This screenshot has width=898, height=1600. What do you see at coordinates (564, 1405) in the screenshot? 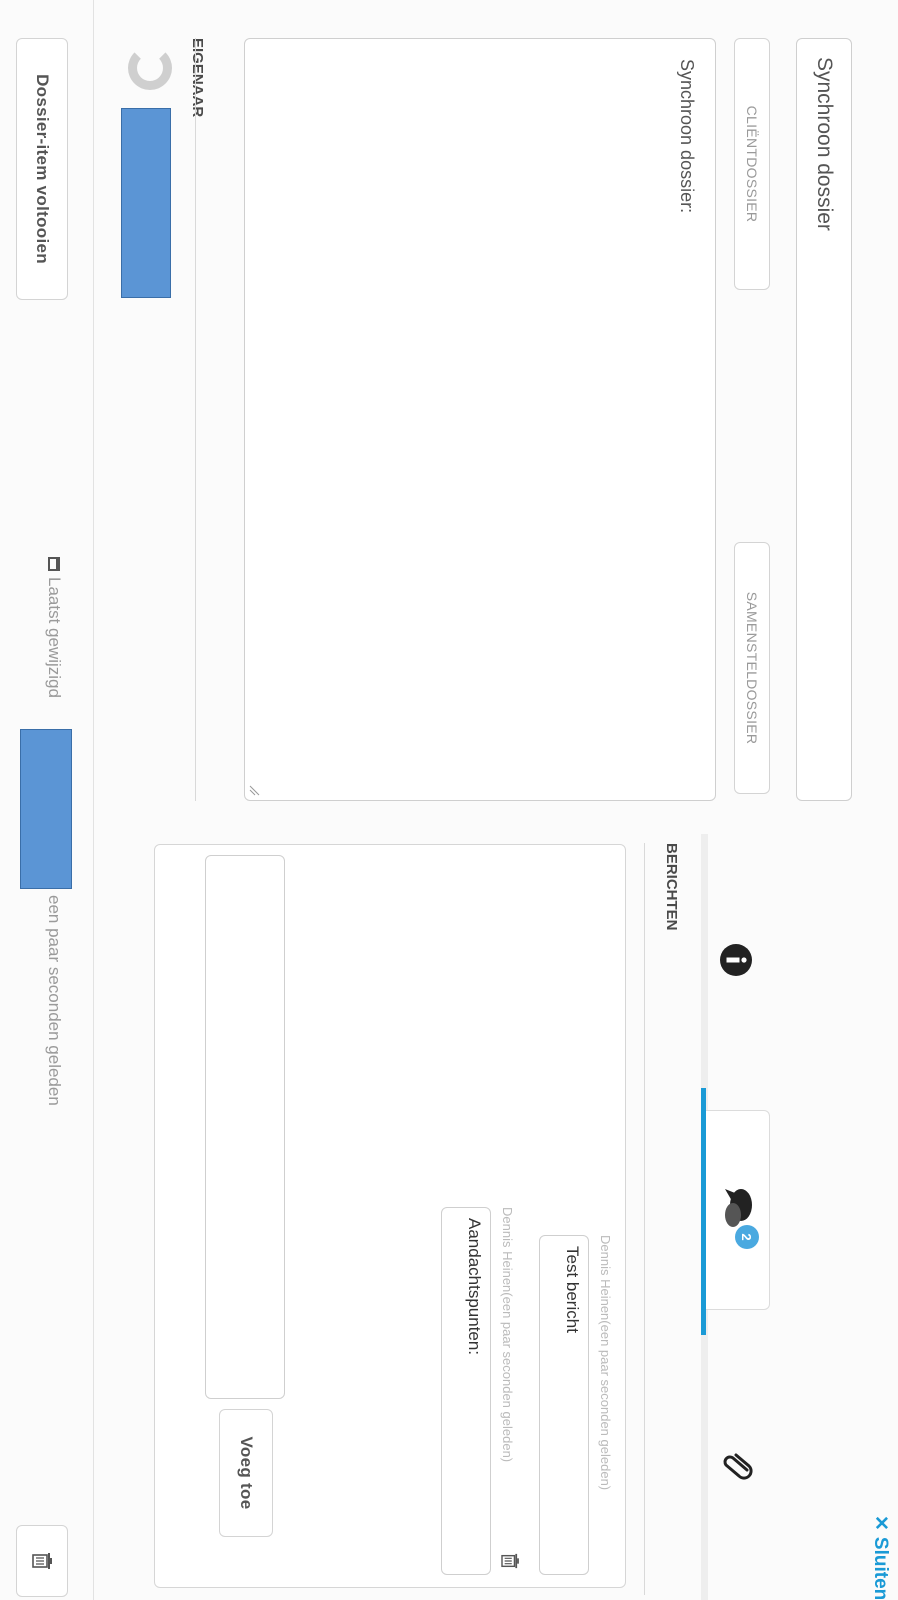
I see `message-bubble: Test bericht` at bounding box center [564, 1405].